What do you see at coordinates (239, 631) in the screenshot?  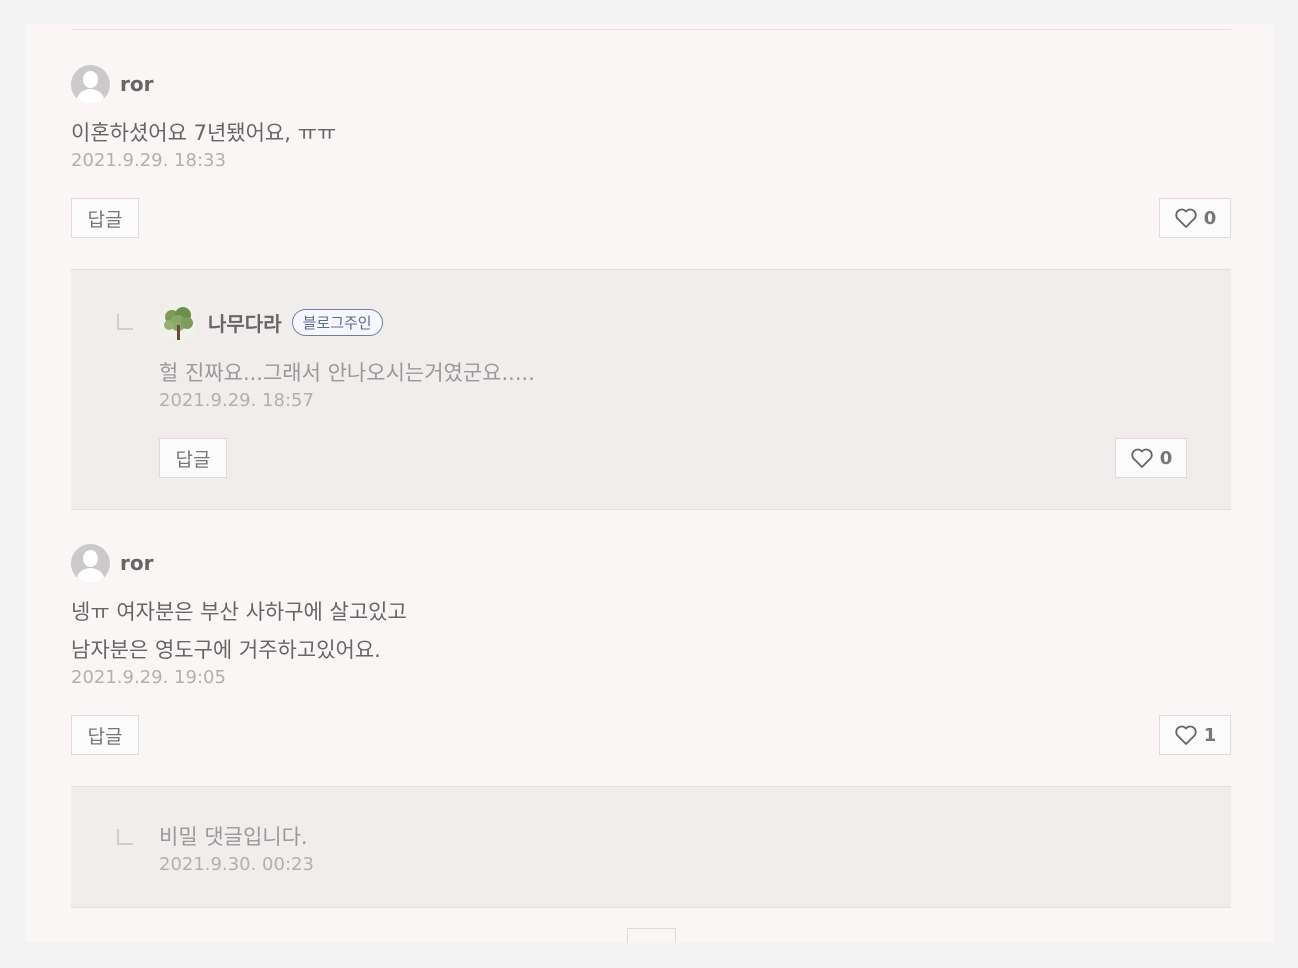 I see `comment-text: 넹ㅠ 여자분은 부산 사하구에 살고있고 남자분은 영도구에 거주하고있어요.` at bounding box center [239, 631].